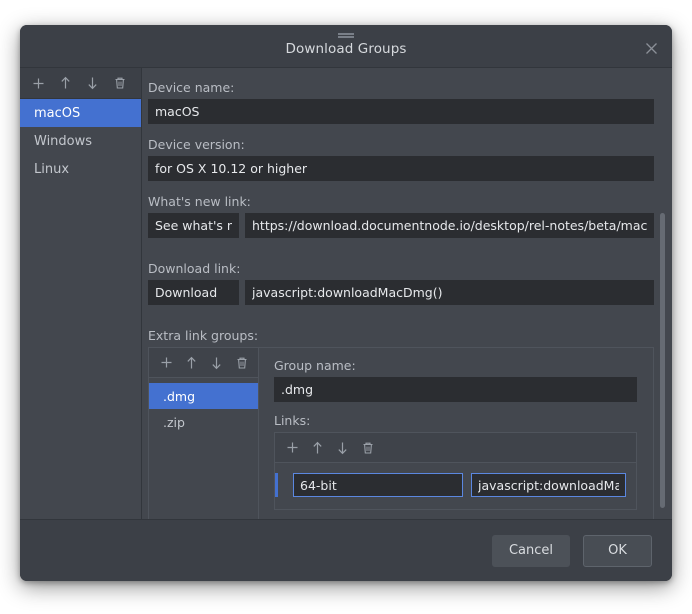 Image resolution: width=692 pixels, height=614 pixels. What do you see at coordinates (367, 448) in the screenshot?
I see `delete-link-button` at bounding box center [367, 448].